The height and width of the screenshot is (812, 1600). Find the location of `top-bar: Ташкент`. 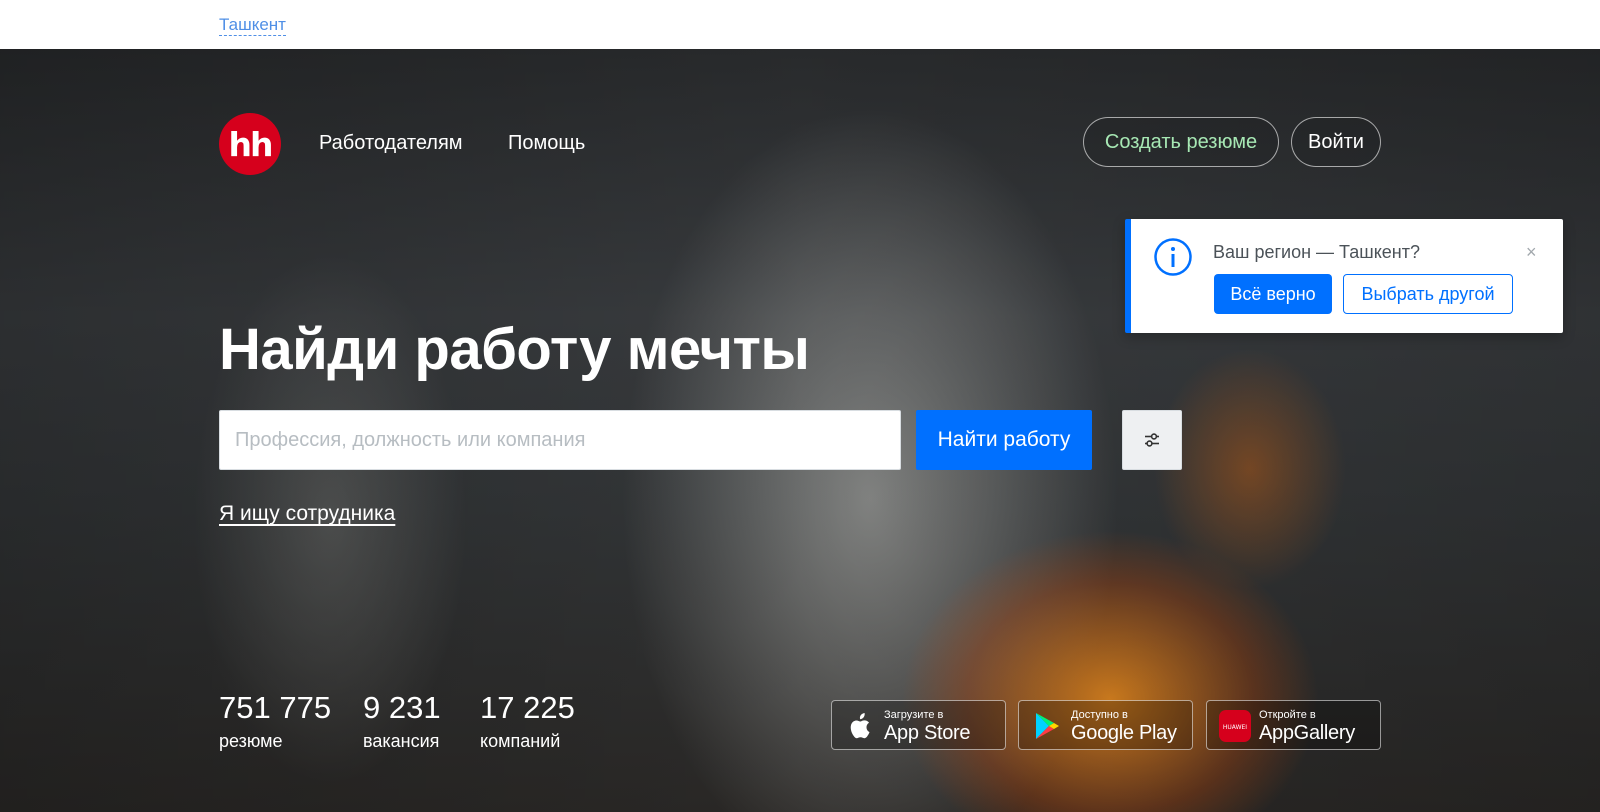

top-bar: Ташкент is located at coordinates (800, 24).